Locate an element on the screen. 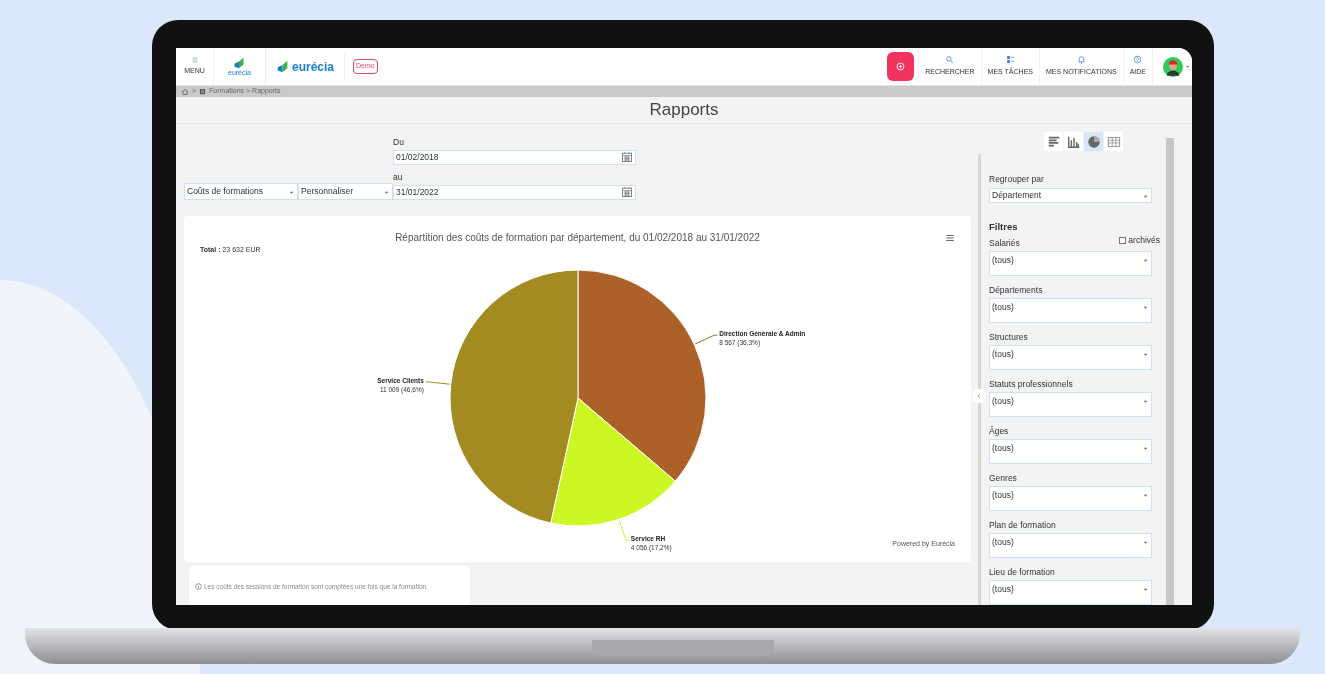  bar-chart-icon is located at coordinates (1073, 141).